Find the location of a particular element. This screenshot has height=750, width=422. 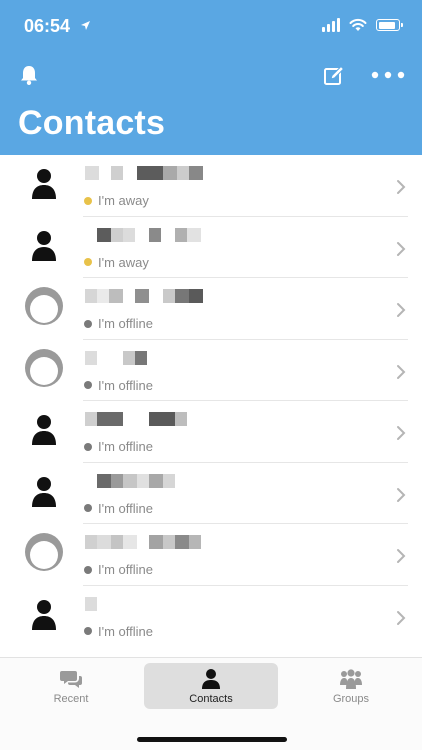

tab-contacts: Contacts is located at coordinates (211, 686).